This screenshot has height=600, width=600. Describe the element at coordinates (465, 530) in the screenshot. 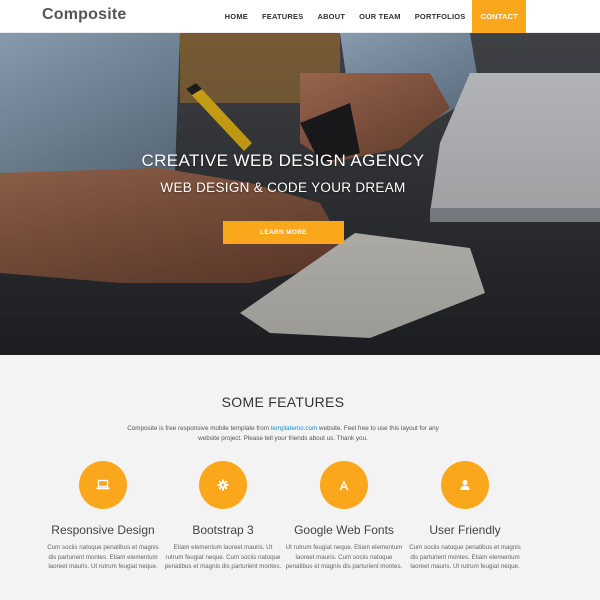

I see `feature-title: User Friendly` at that location.